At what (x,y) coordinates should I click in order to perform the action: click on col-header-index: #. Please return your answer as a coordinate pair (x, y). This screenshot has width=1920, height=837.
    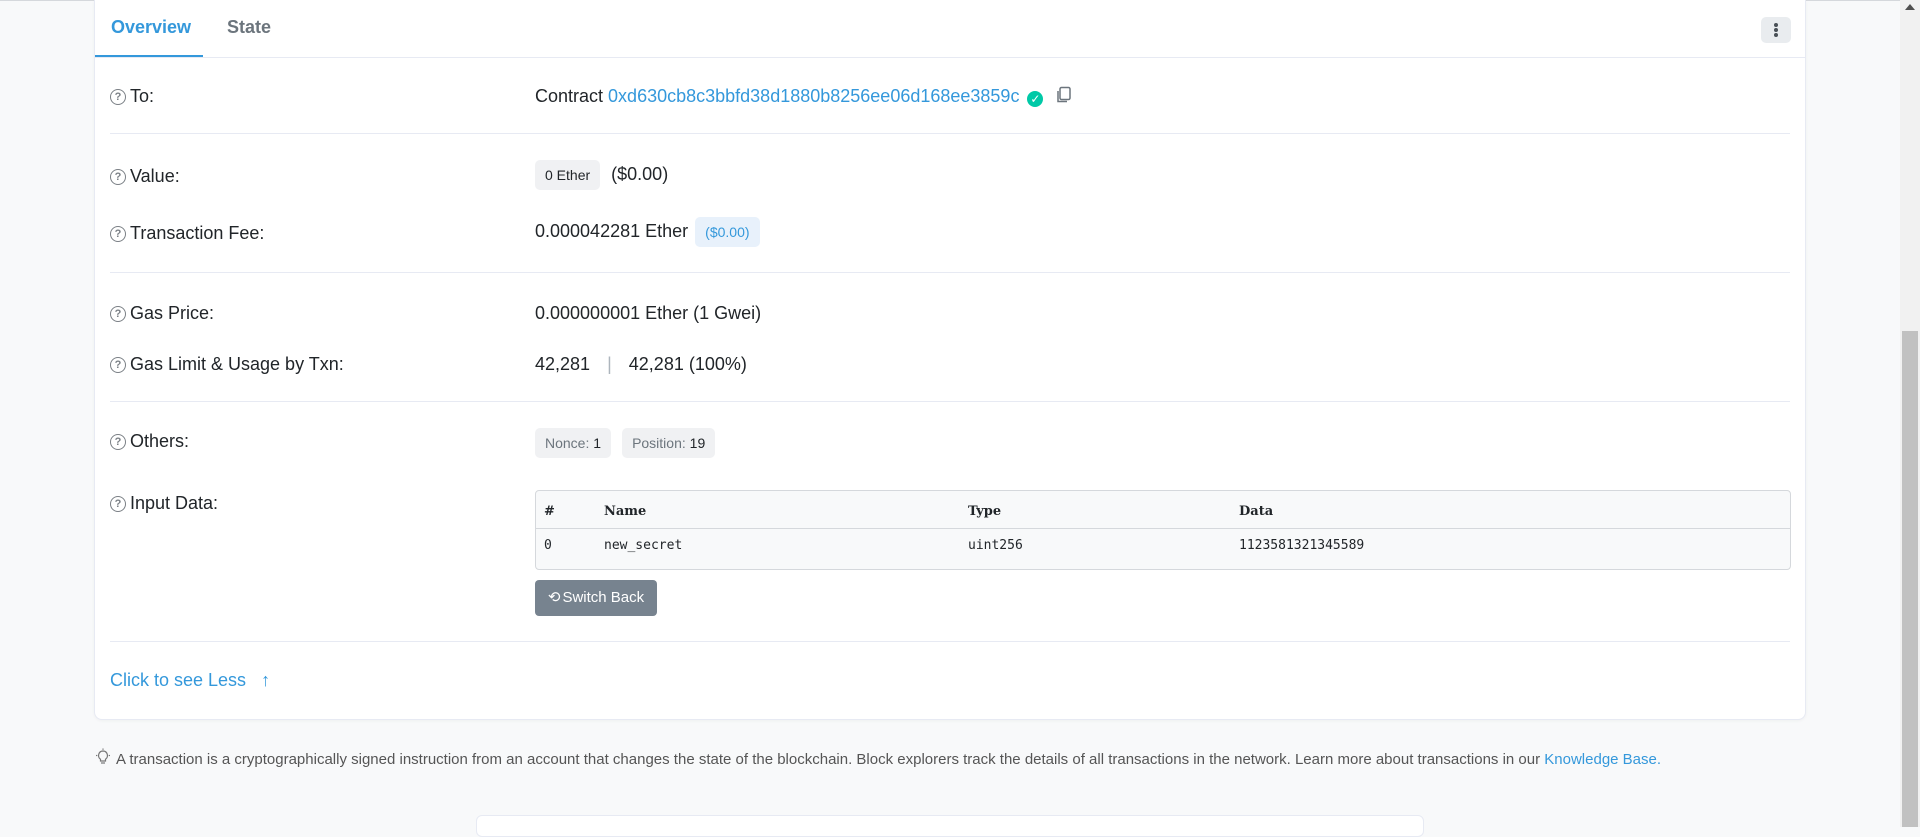
    Looking at the image, I should click on (549, 511).